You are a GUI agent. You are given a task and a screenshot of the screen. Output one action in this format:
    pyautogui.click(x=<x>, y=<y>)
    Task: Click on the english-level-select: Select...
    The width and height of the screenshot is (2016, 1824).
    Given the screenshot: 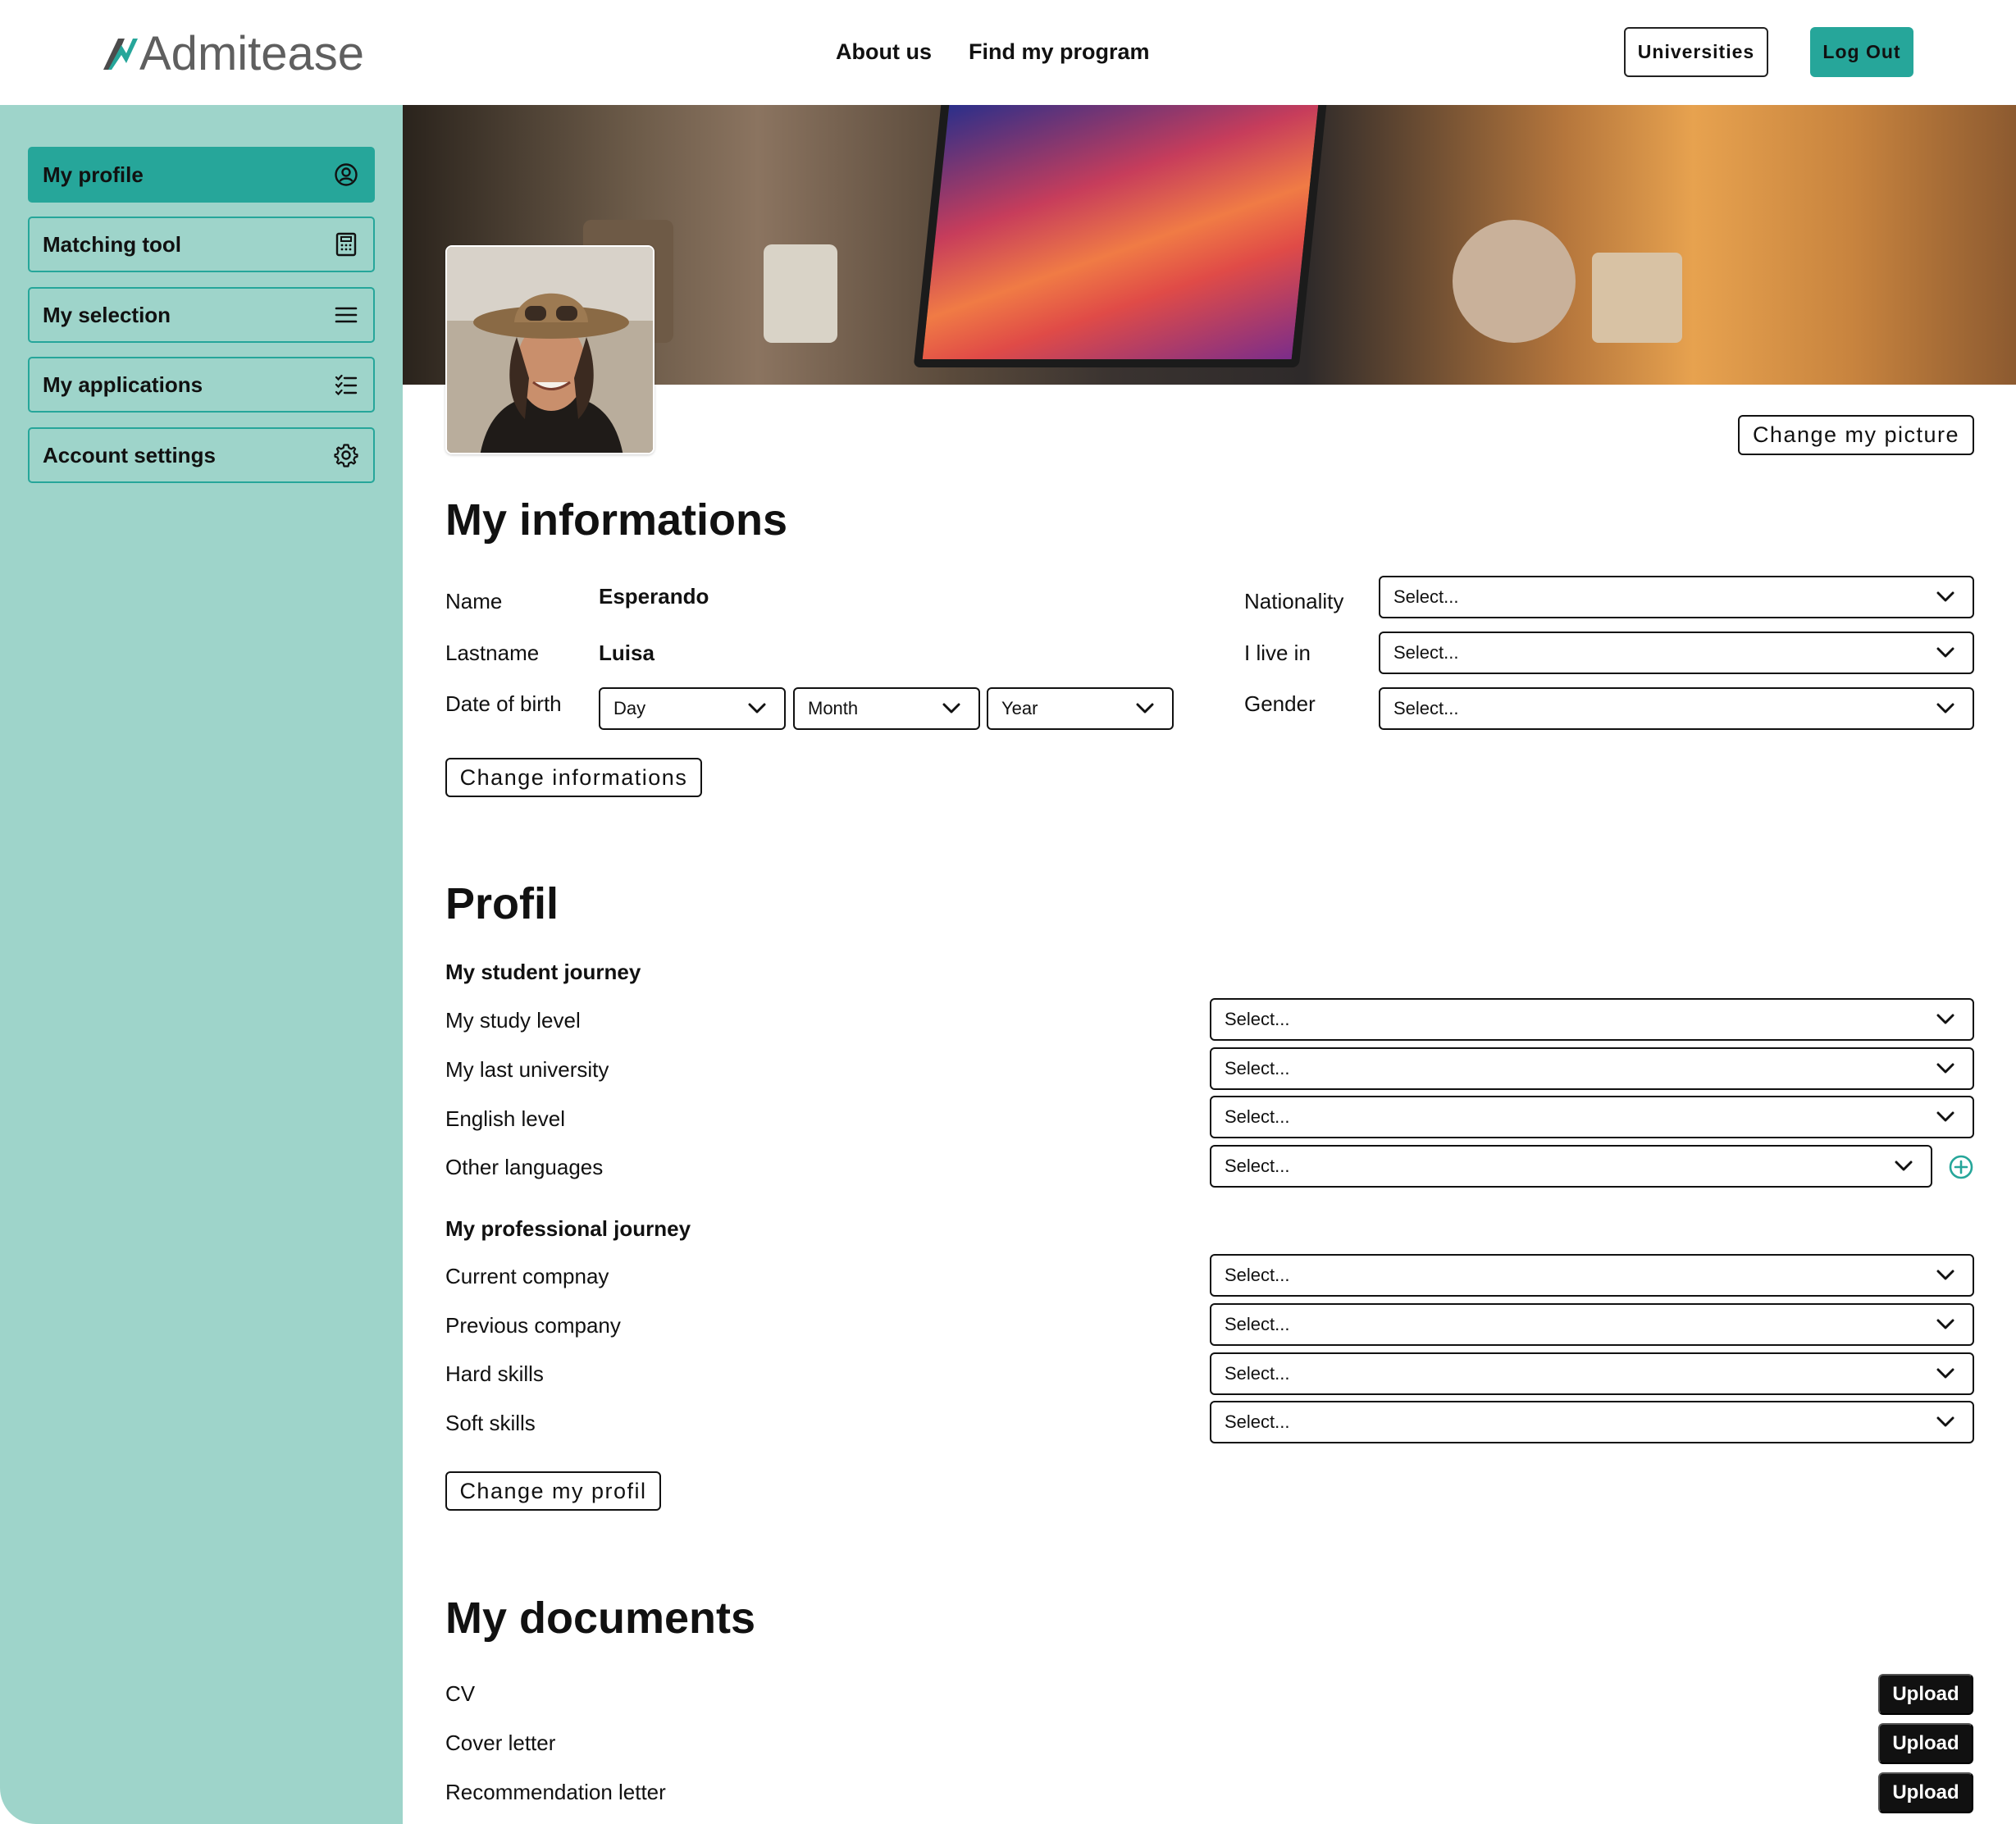 What is the action you would take?
    pyautogui.click(x=1592, y=1117)
    